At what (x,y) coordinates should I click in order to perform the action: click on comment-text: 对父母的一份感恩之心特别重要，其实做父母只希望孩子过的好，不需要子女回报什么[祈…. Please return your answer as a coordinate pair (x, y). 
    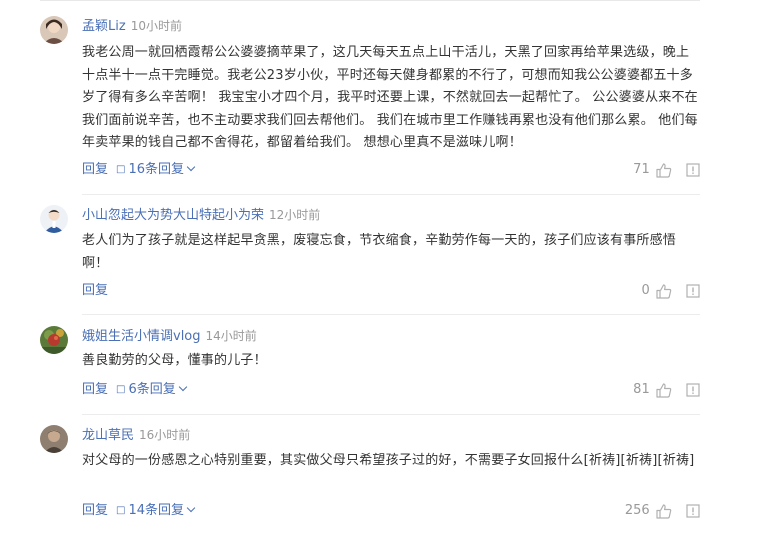
    Looking at the image, I should click on (388, 460).